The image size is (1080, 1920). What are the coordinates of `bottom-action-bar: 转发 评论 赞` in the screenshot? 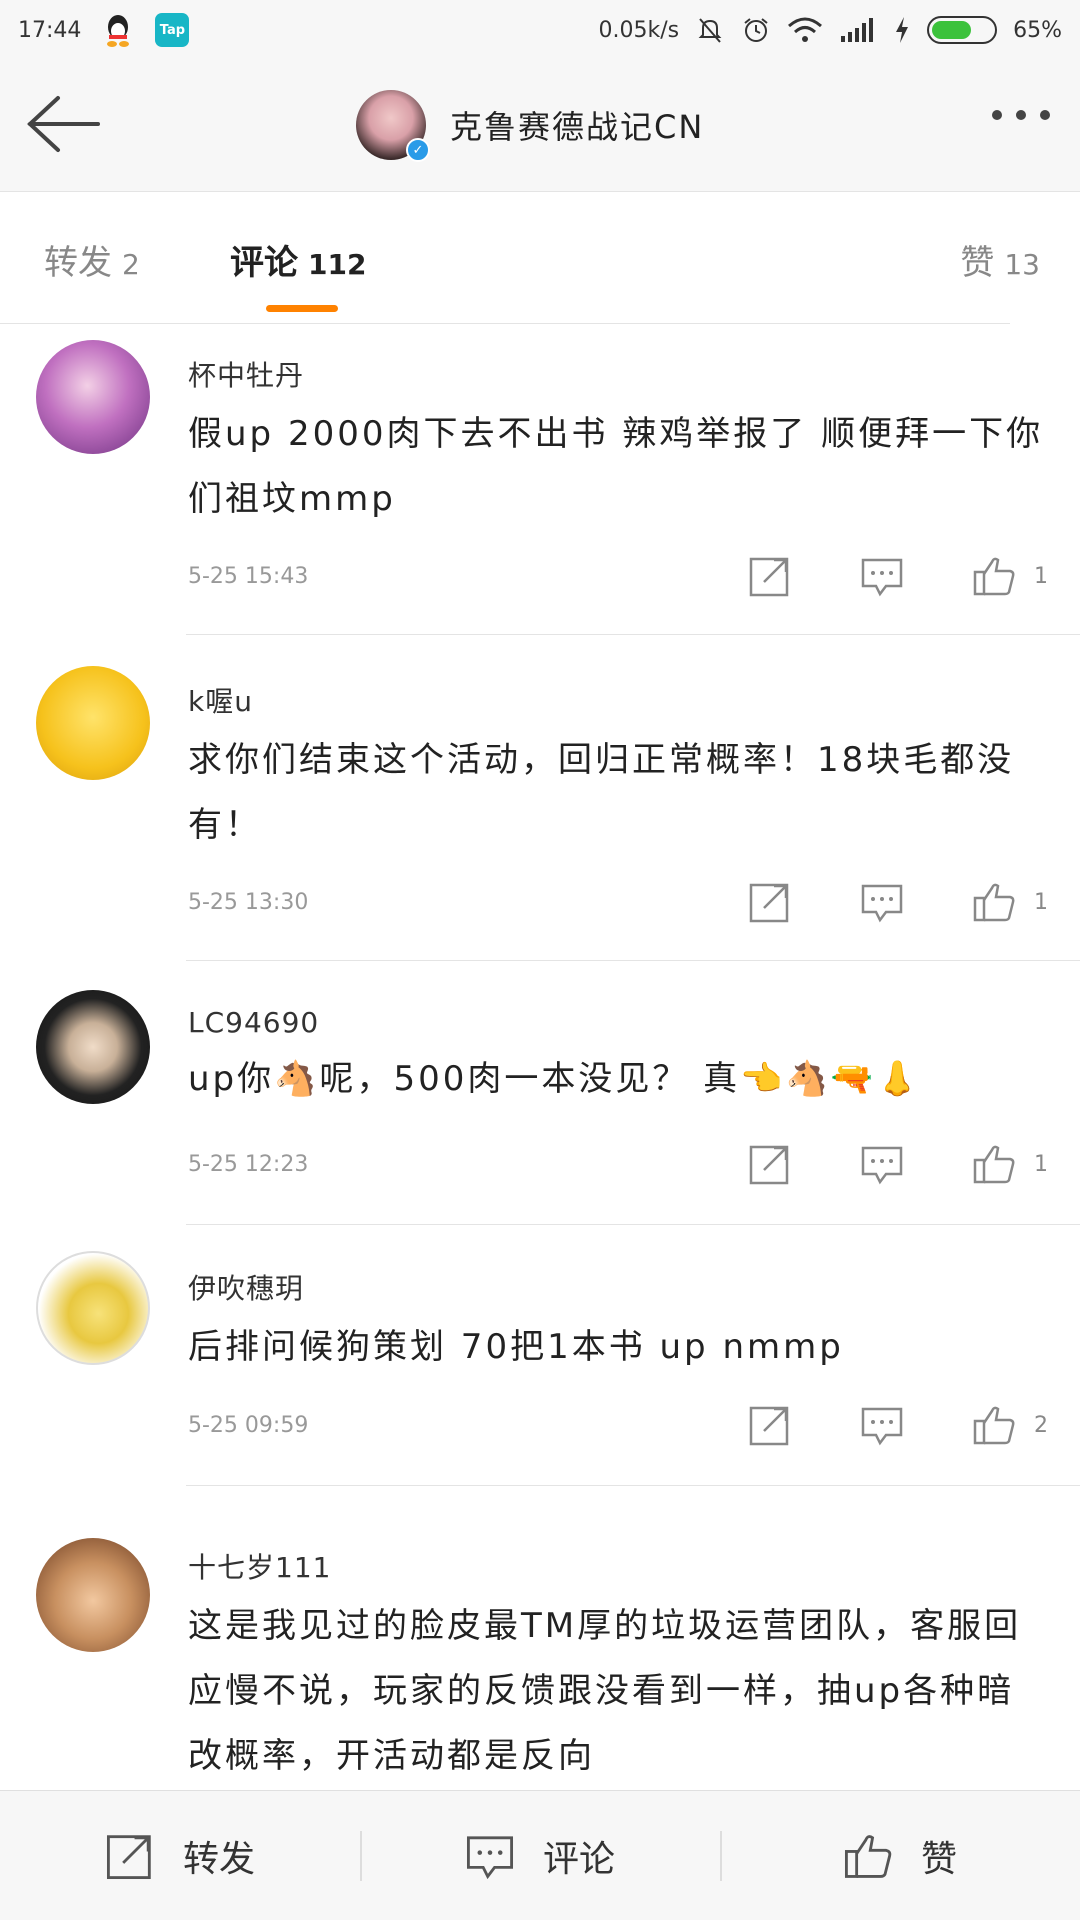 It's located at (540, 1855).